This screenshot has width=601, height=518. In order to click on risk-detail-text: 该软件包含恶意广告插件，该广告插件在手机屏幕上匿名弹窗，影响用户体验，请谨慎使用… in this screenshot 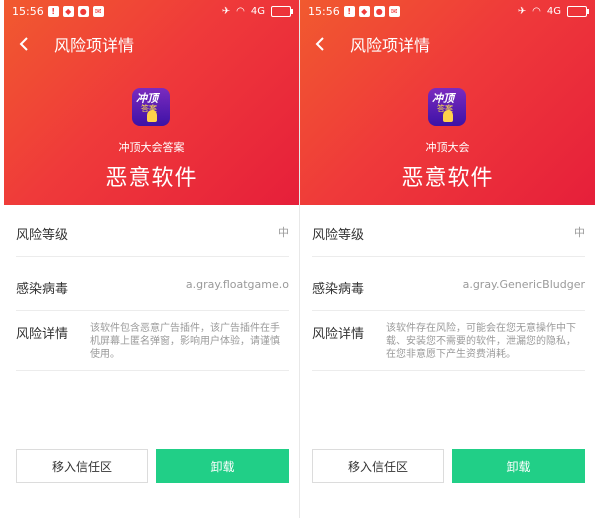, I will do `click(185, 341)`.